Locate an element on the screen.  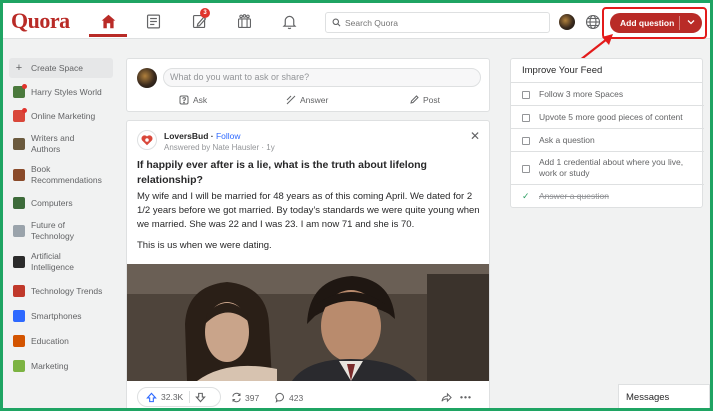
bell-icon is located at coordinates (289, 21).